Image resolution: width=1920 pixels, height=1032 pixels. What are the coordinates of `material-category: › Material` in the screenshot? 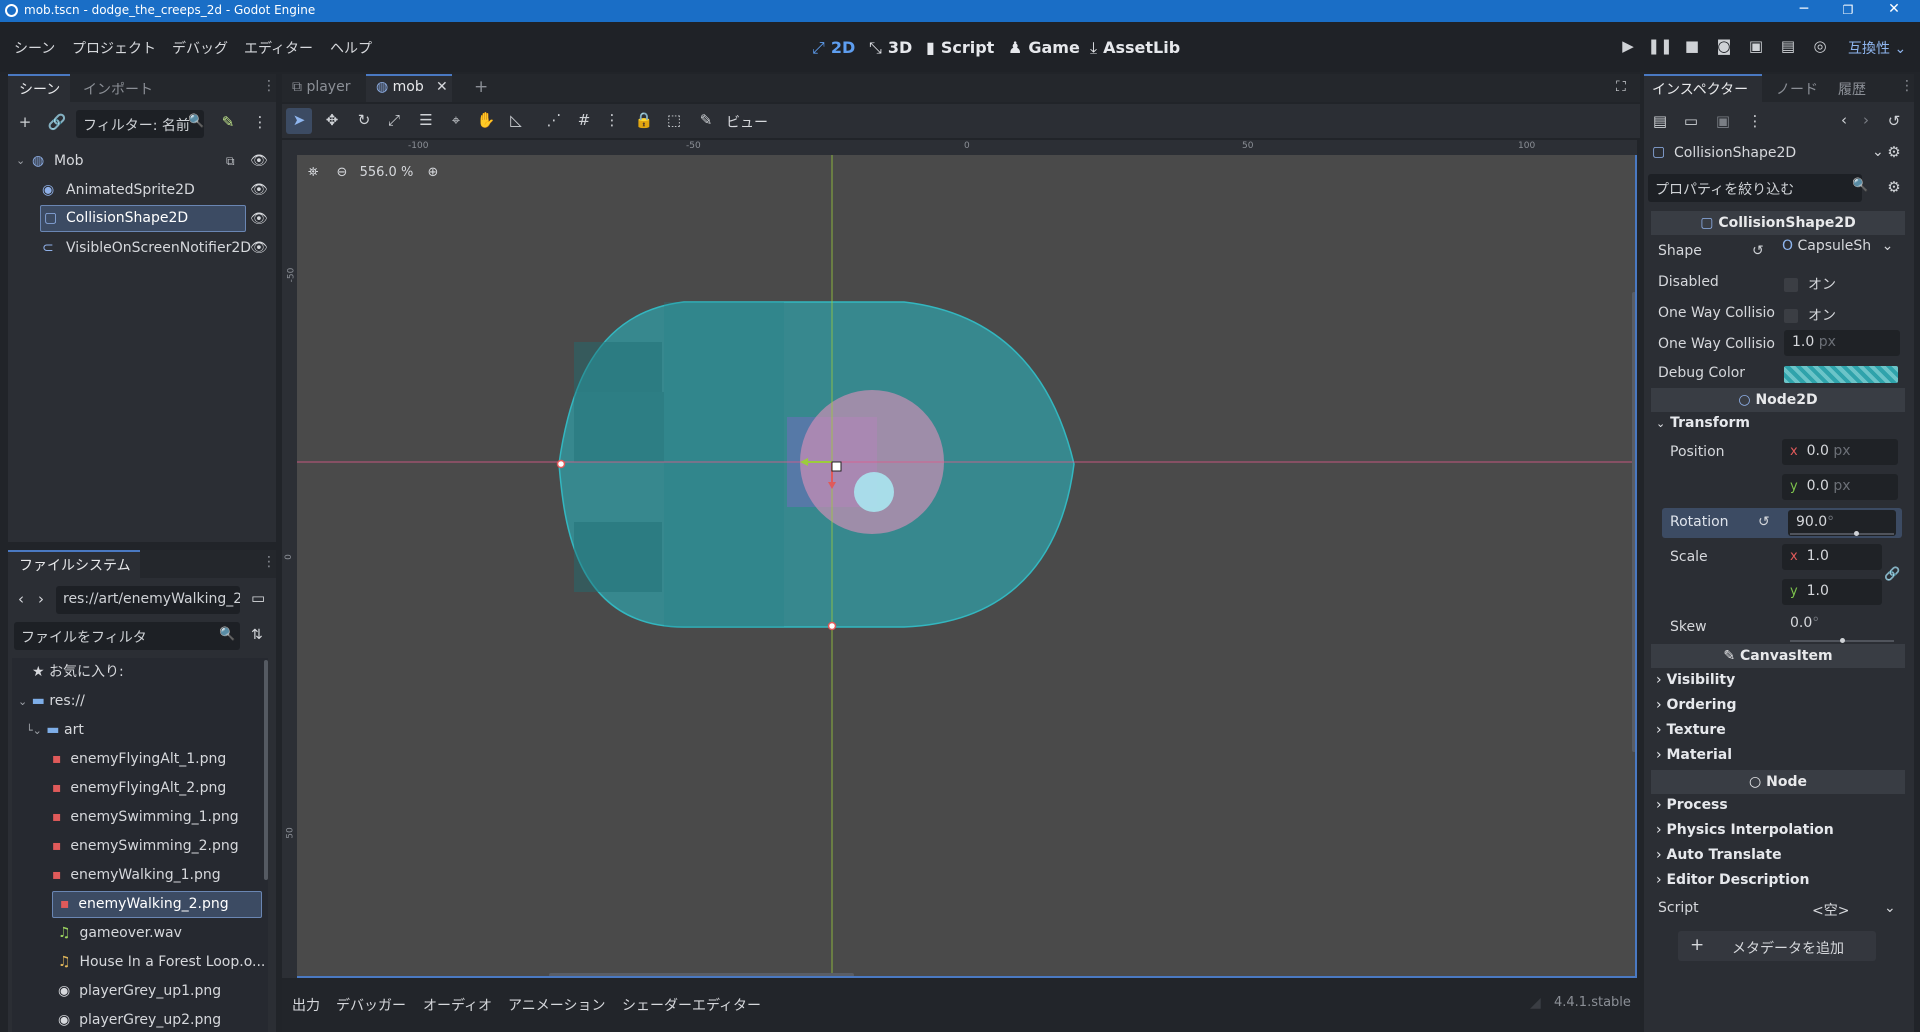 It's located at (1694, 755).